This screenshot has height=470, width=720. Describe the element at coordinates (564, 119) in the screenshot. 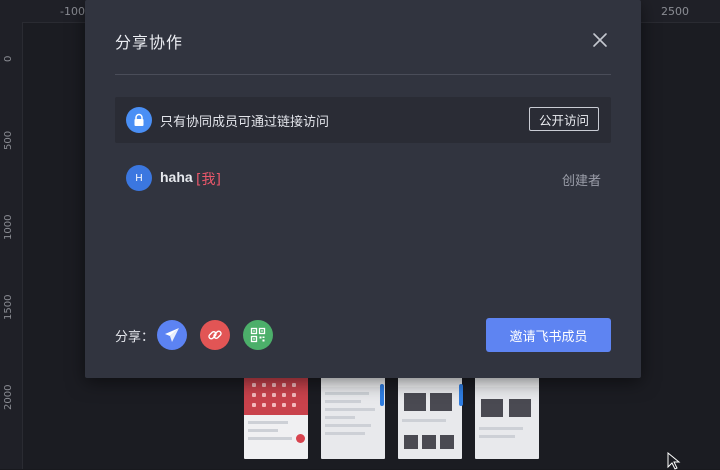

I see `public-access-button: 公开访问` at that location.